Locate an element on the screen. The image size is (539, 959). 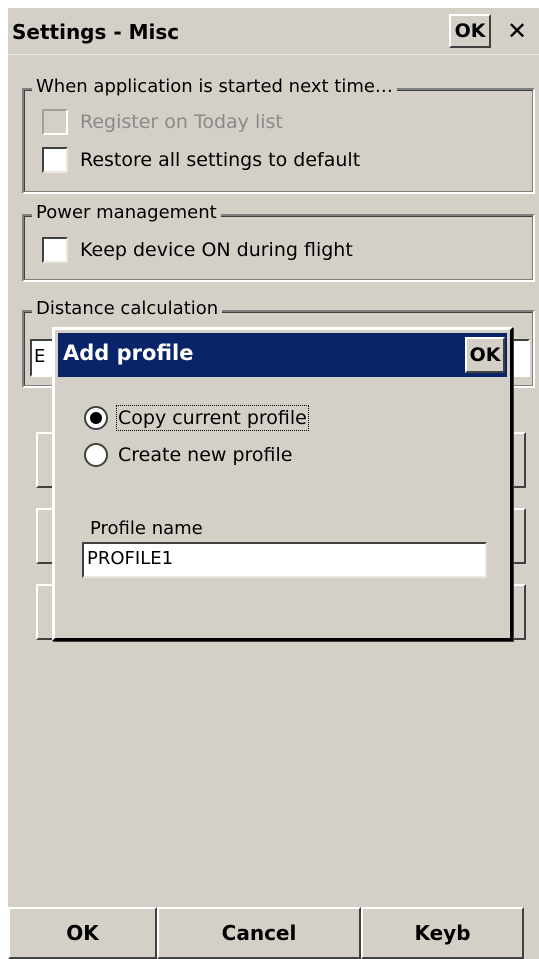
restore-defaults-label: Restore all settings to default is located at coordinates (220, 160).